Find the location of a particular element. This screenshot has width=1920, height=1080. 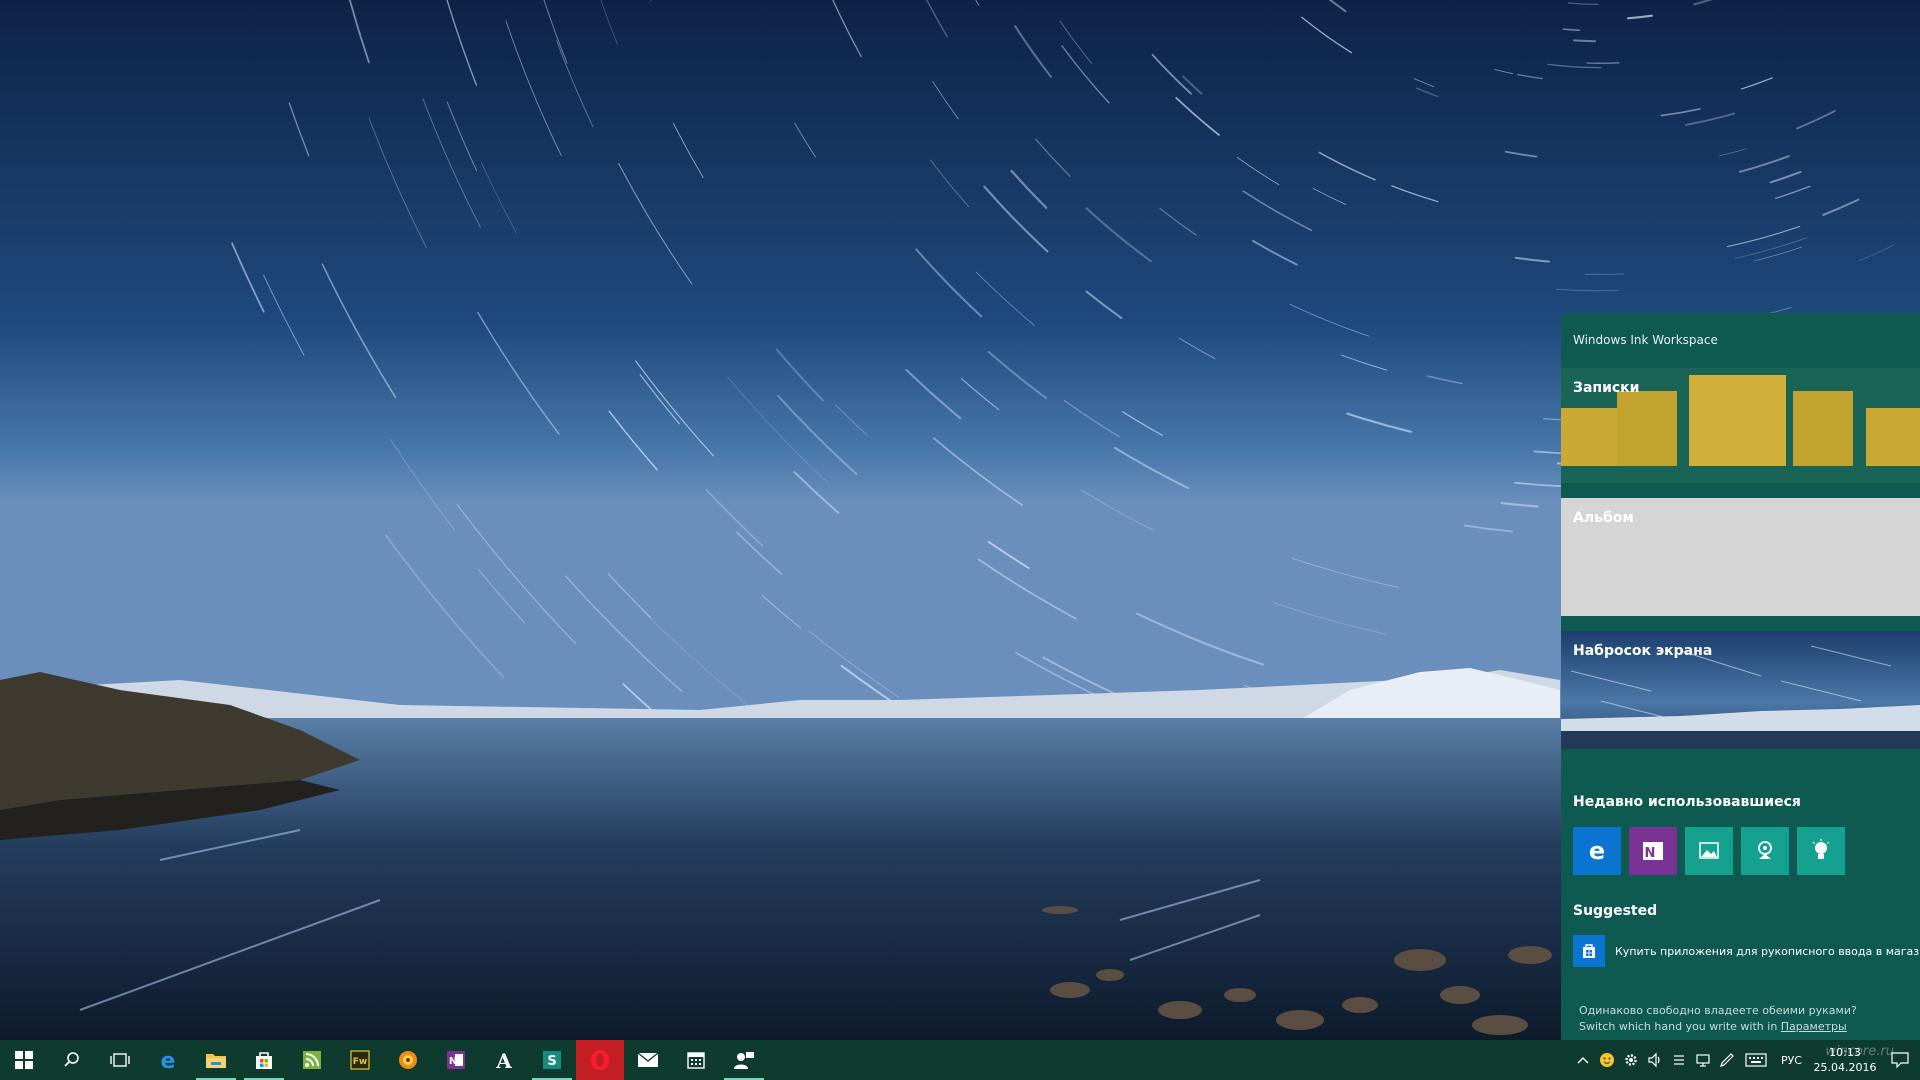

svg-text: S is located at coordinates (551, 1061).